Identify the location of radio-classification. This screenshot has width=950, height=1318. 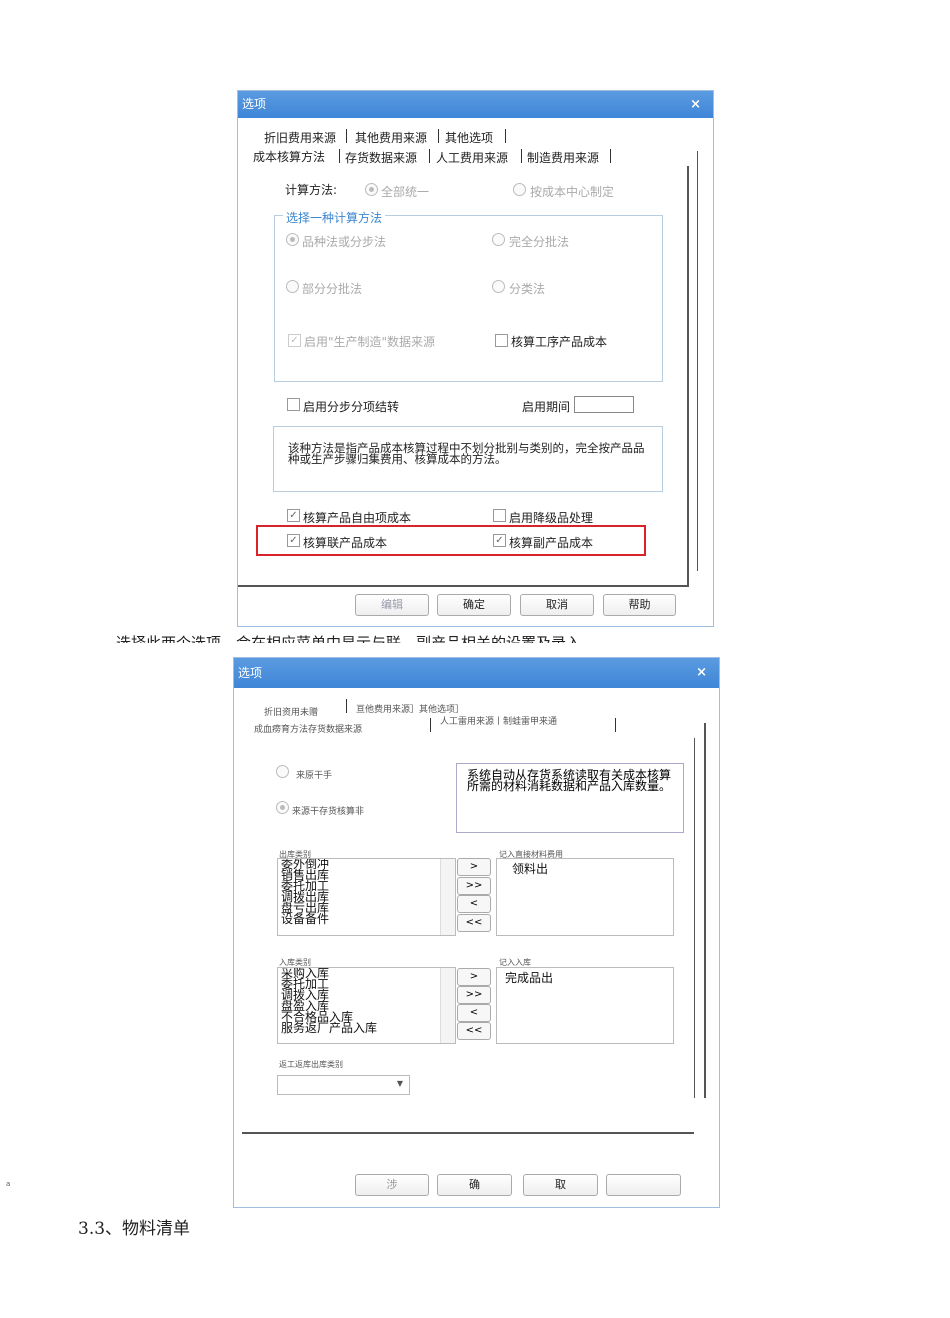
(498, 286).